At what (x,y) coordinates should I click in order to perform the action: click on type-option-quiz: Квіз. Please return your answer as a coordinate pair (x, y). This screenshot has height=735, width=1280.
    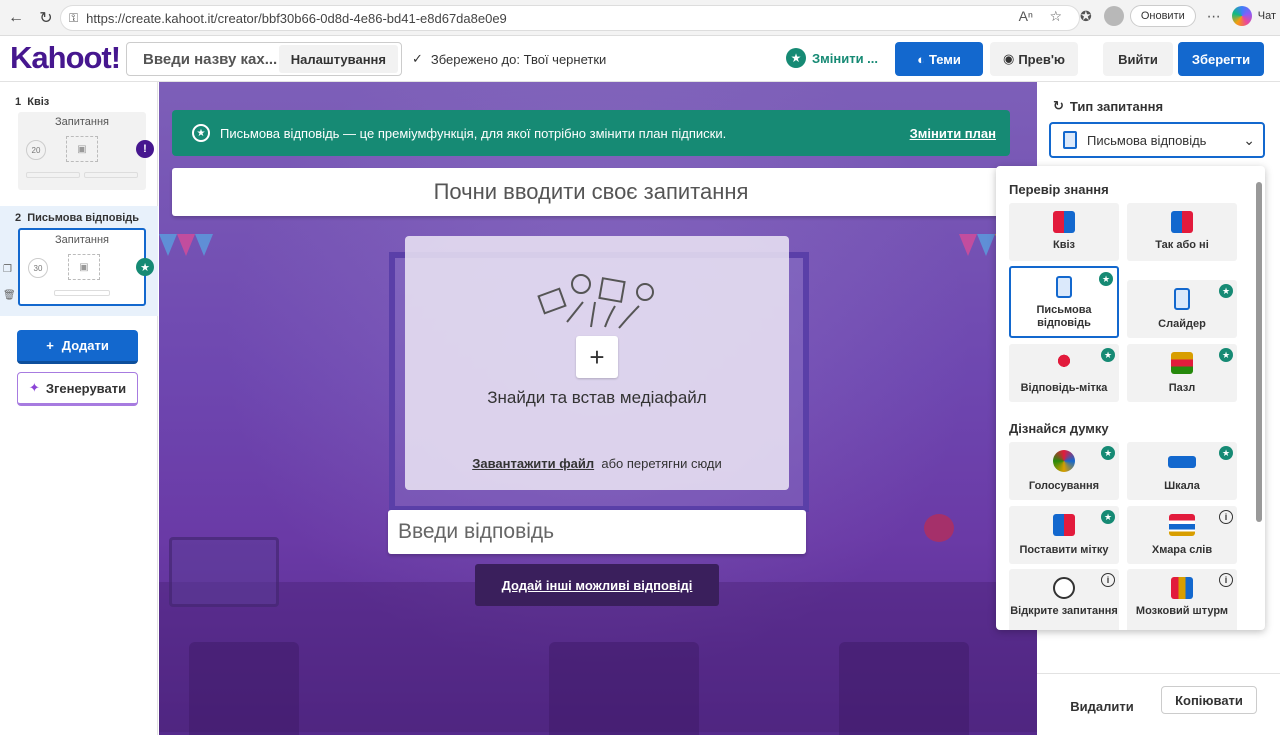
    Looking at the image, I should click on (1064, 232).